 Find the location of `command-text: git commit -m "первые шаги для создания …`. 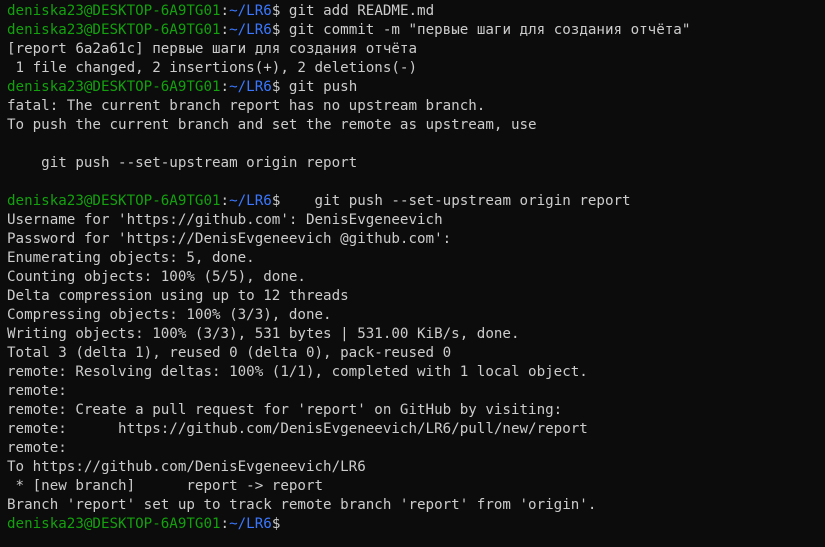

command-text: git commit -m "первые шаги для создания … is located at coordinates (485, 30).